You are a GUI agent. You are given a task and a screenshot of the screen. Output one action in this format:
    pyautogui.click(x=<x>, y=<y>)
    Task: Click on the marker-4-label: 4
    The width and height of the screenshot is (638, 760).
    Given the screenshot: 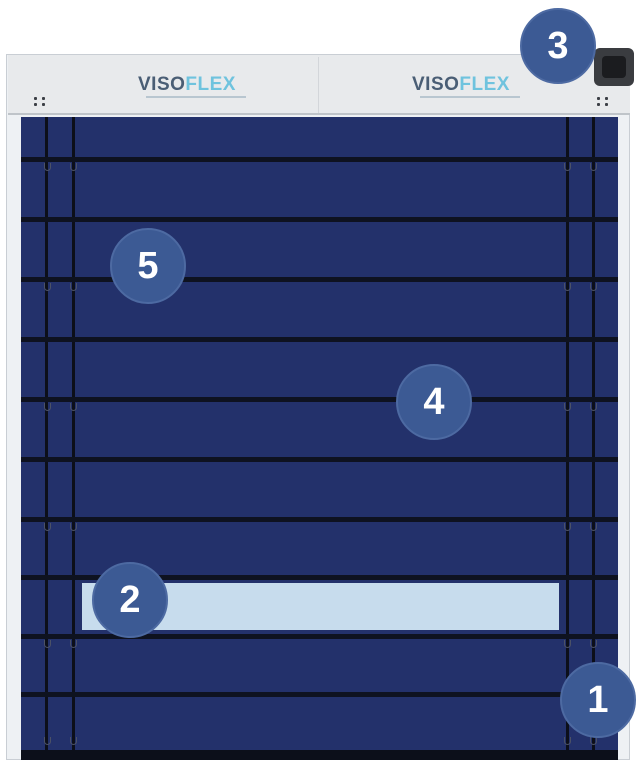 What is the action you would take?
    pyautogui.click(x=434, y=401)
    